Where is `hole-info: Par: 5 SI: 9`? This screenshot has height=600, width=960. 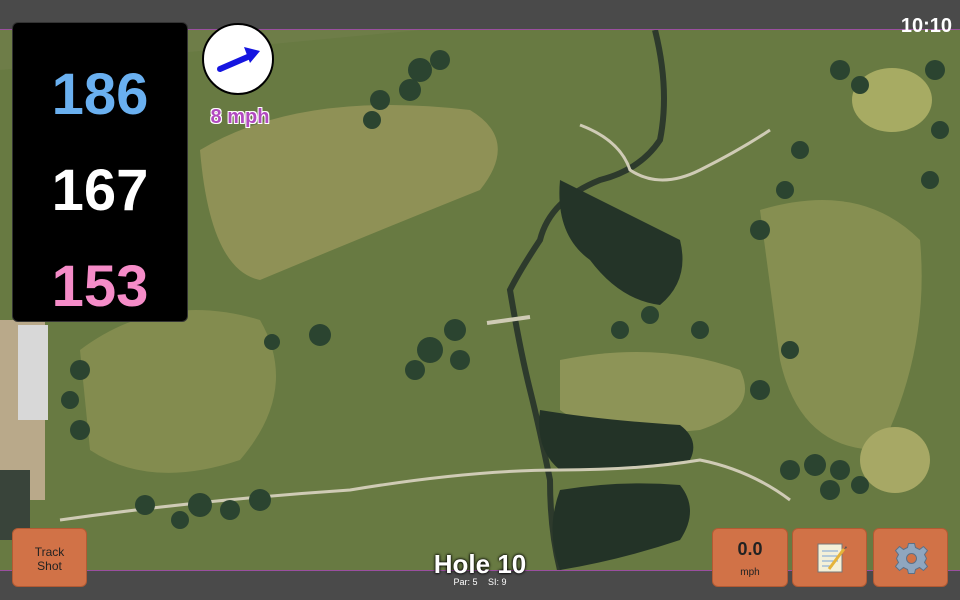 hole-info: Par: 5 SI: 9 is located at coordinates (480, 582).